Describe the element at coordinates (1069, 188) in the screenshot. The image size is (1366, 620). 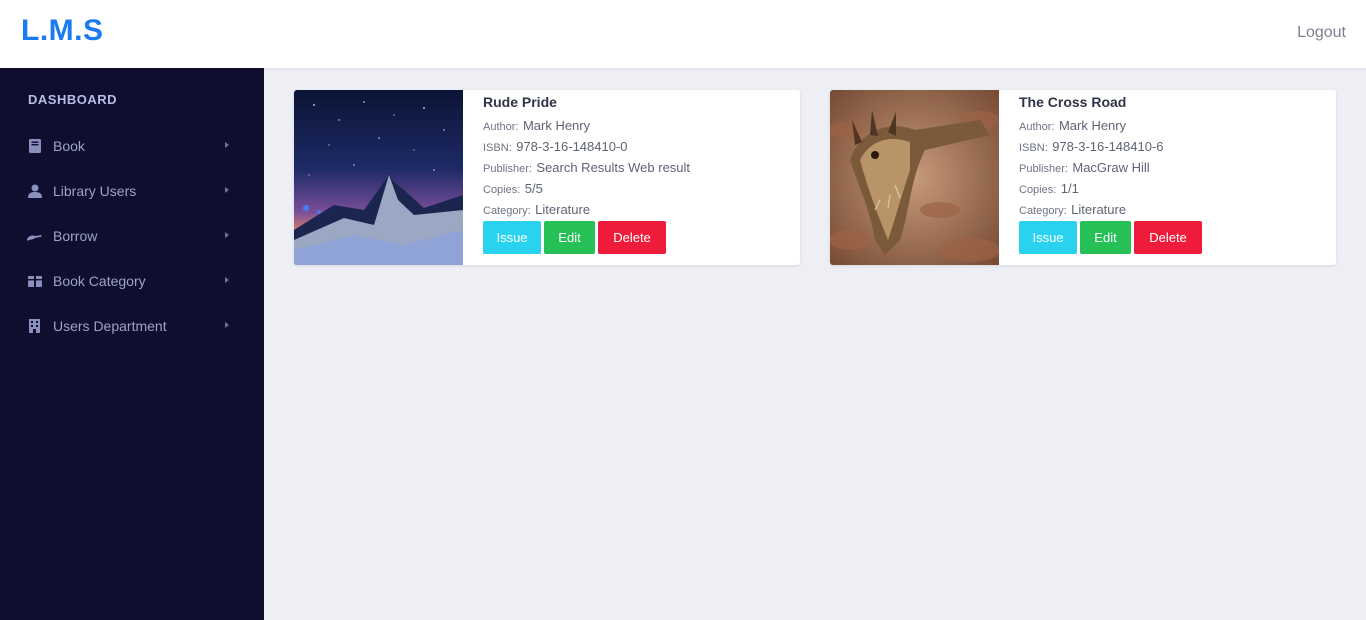
I see `copies-value: 1/1` at that location.